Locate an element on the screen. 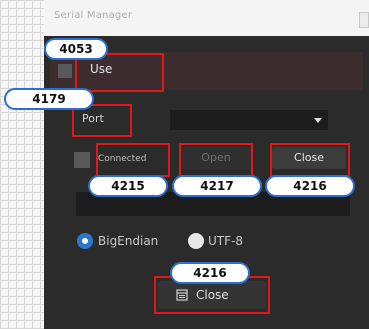  title-bar: Serial Manager is located at coordinates (206, 18).